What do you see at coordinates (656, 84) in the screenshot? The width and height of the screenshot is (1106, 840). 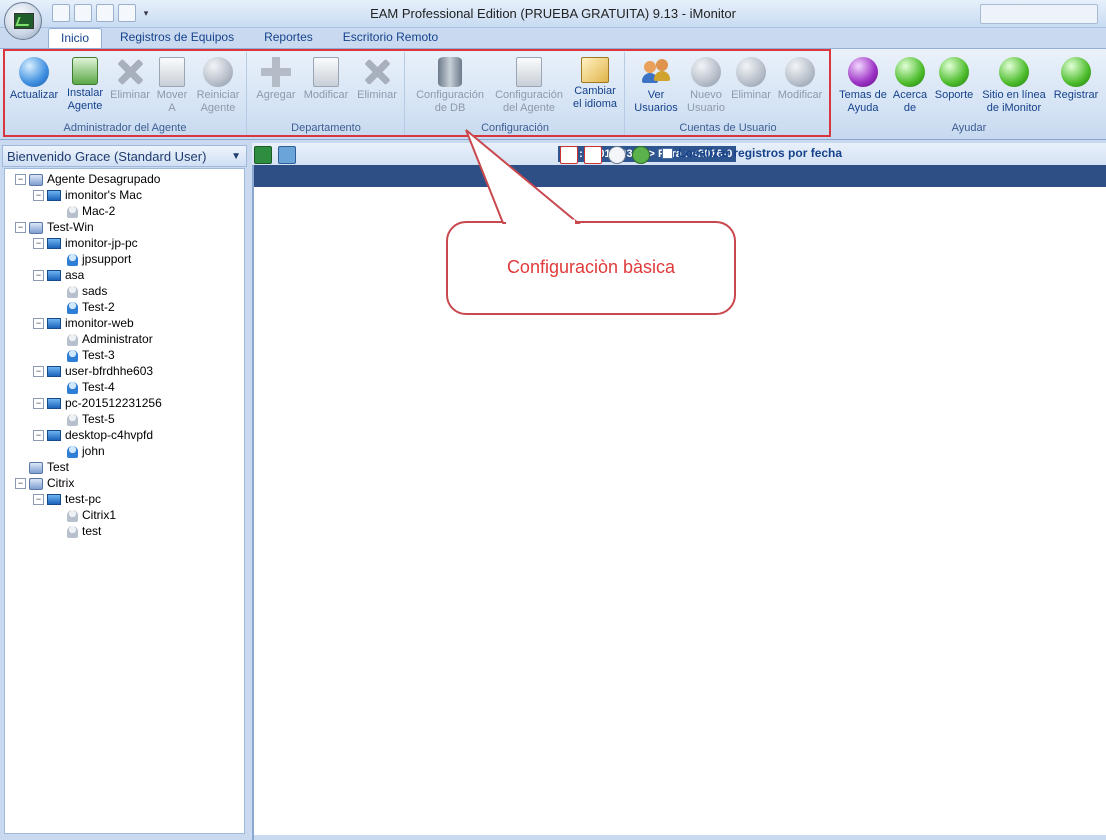 I see `ver-usuarios-button: Ver Usuarios` at bounding box center [656, 84].